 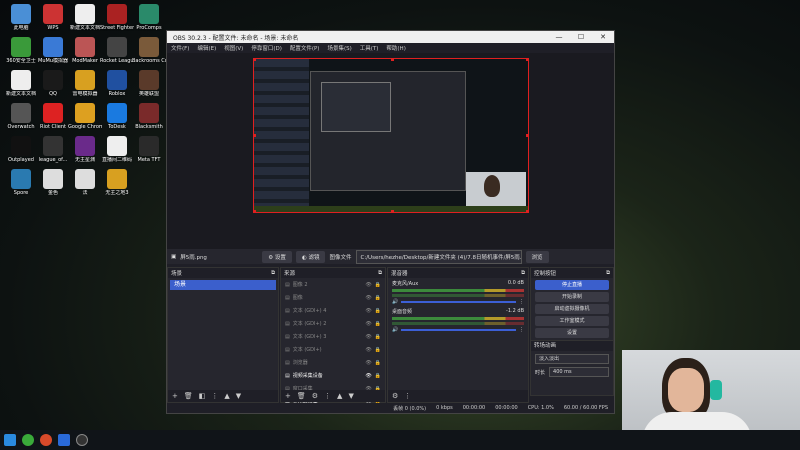 What do you see at coordinates (572, 297) in the screenshot?
I see `start-recording-button: 开始录制` at bounding box center [572, 297].